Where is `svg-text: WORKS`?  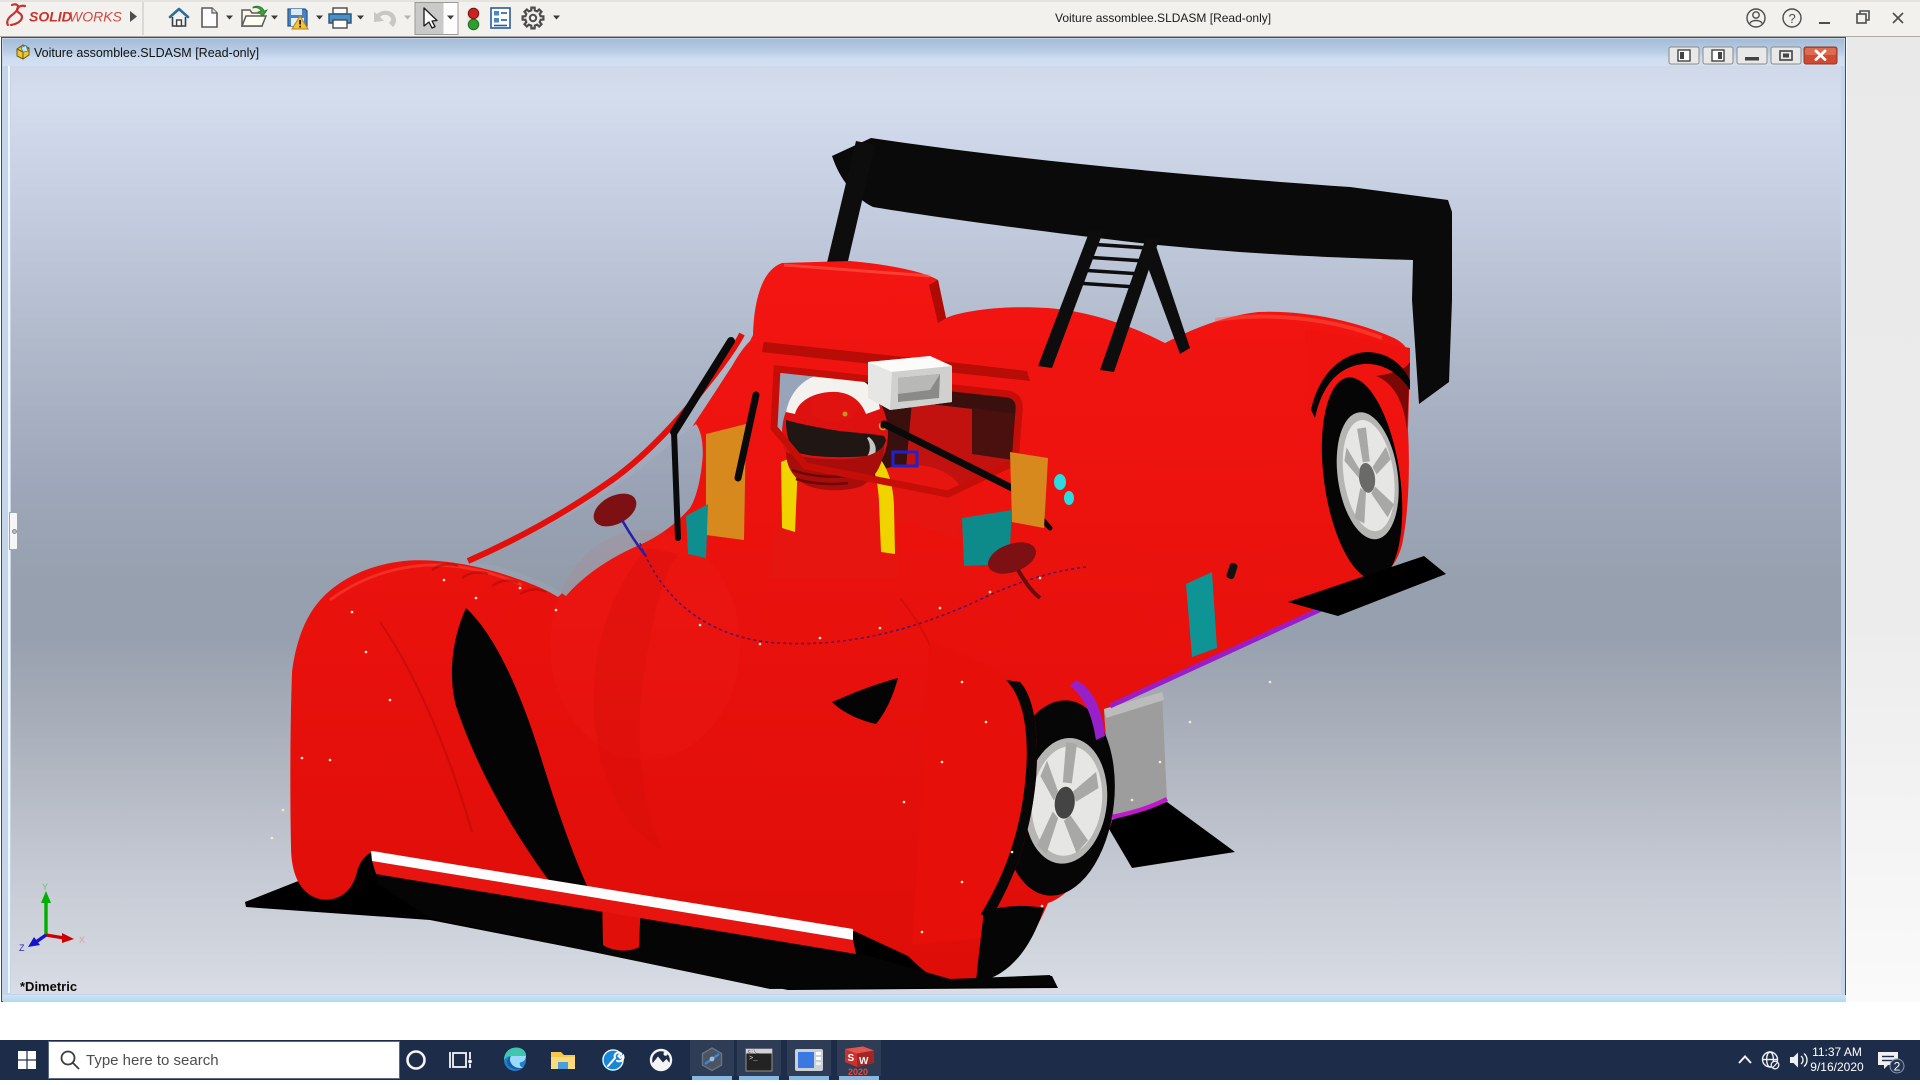
svg-text: WORKS is located at coordinates (96, 17).